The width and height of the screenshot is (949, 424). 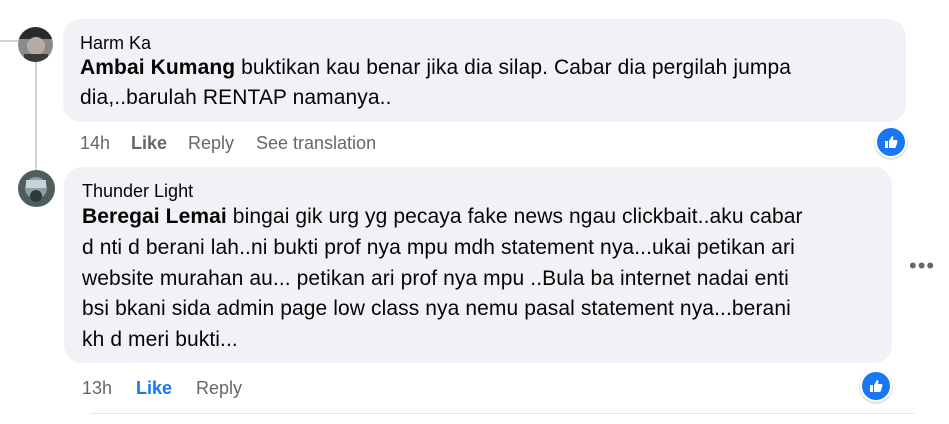 I want to click on thread-connector-horizontal, so click(x=9, y=41).